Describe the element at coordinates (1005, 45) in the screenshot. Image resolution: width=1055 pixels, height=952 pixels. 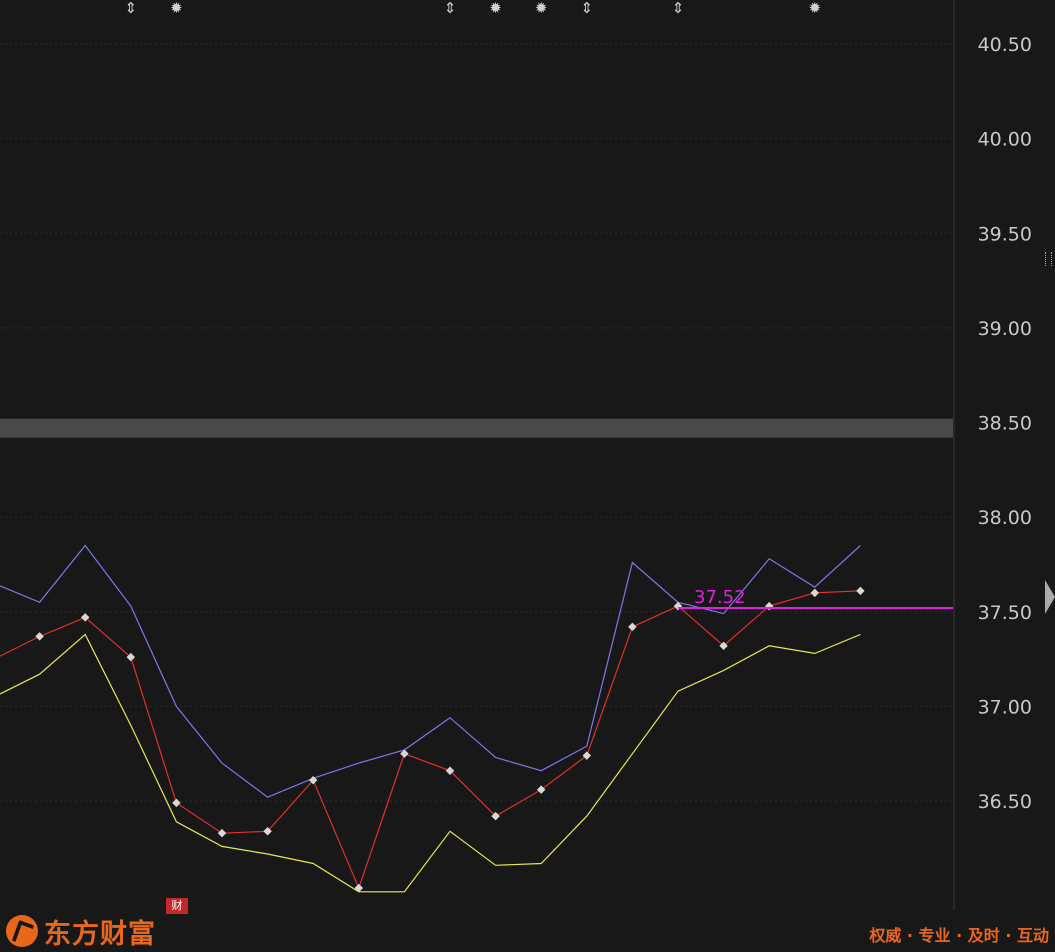
I see `y-tick-label: 40.50` at that location.